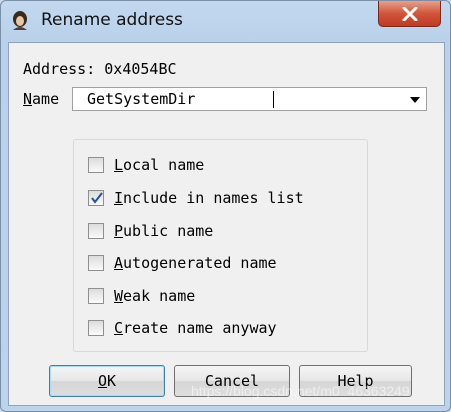 This screenshot has width=451, height=412. I want to click on close-button, so click(409, 14).